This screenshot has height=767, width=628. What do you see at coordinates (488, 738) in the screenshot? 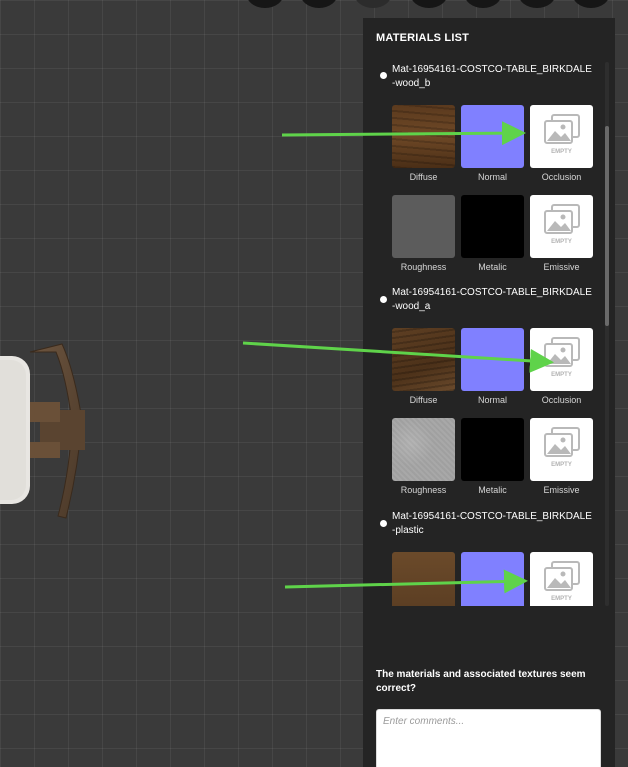
I see `comments-input` at bounding box center [488, 738].